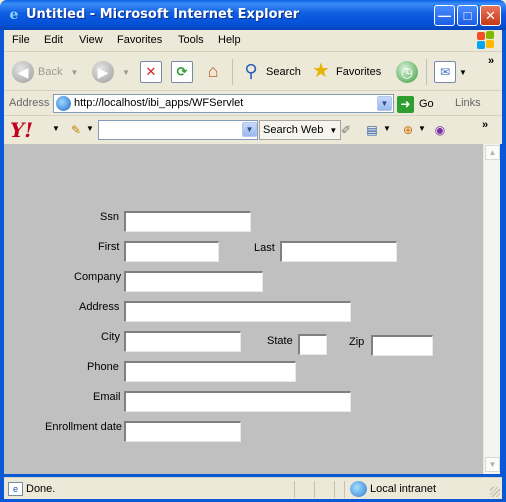 The image size is (506, 502). Describe the element at coordinates (492, 152) in the screenshot. I see `scroll-up-icon: ▲` at that location.